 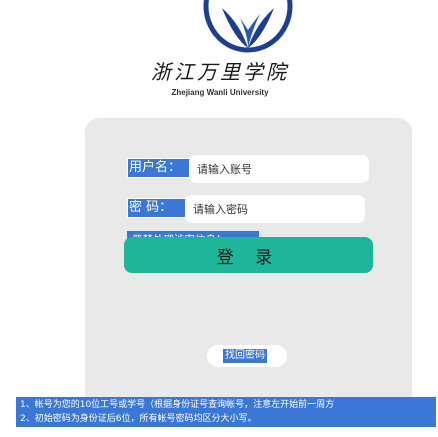 I want to click on password-row: 密 码：, so click(x=250, y=209).